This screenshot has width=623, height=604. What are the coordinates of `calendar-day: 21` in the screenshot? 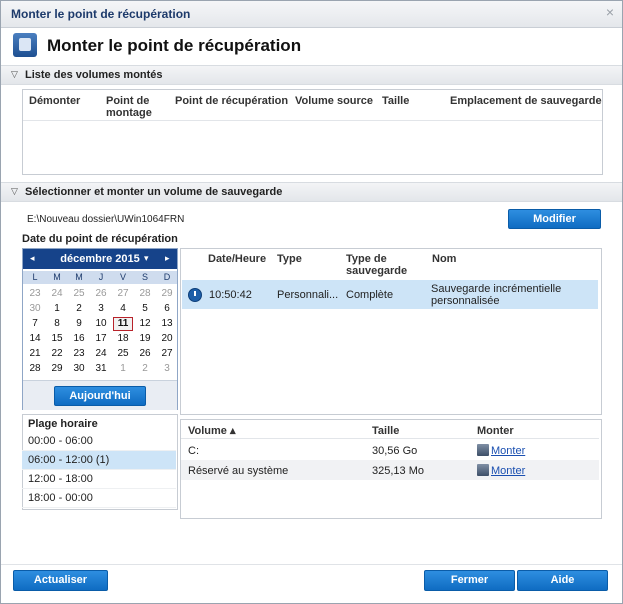 It's located at (35, 354).